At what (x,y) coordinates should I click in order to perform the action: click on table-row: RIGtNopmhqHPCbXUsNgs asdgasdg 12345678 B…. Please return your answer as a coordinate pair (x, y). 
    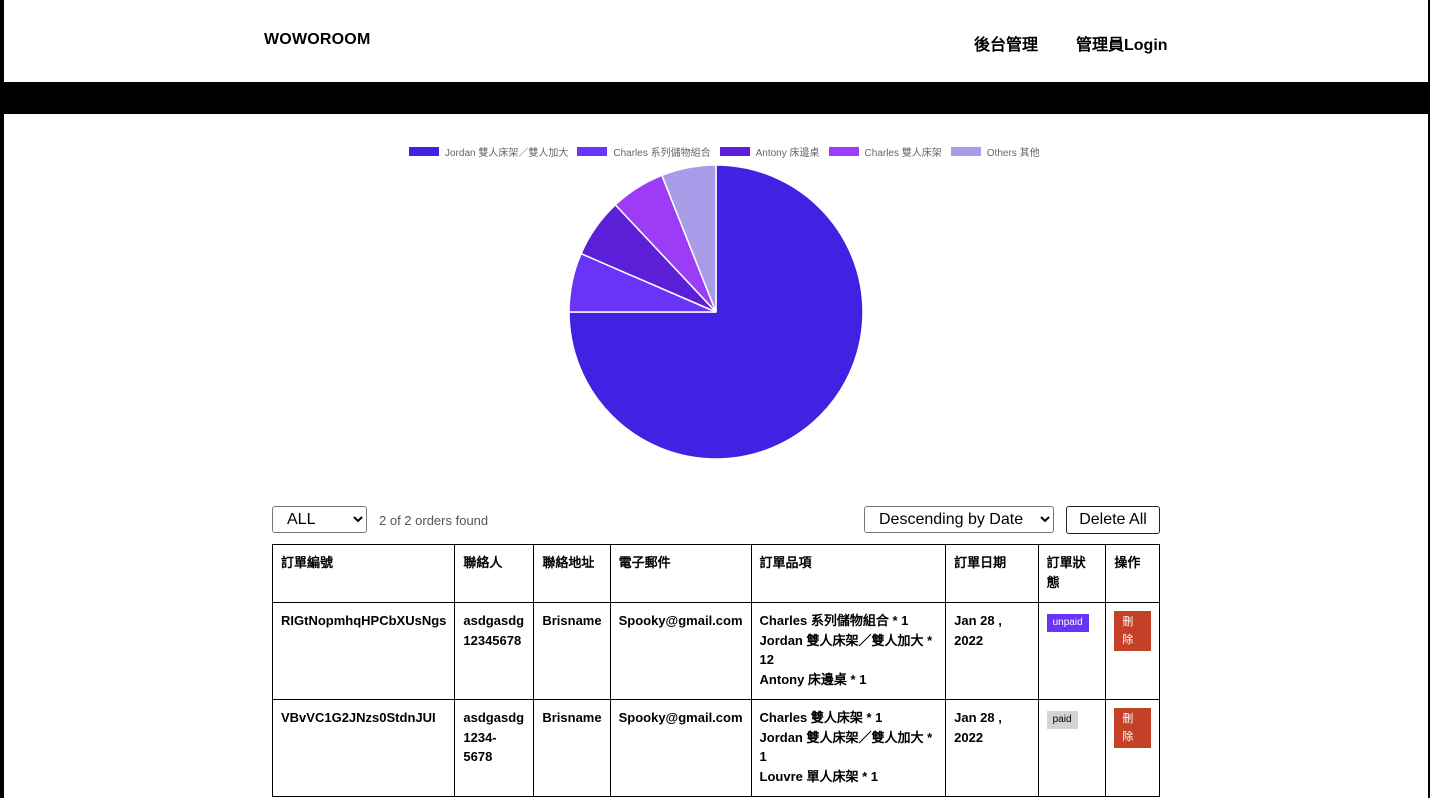
    Looking at the image, I should click on (715, 651).